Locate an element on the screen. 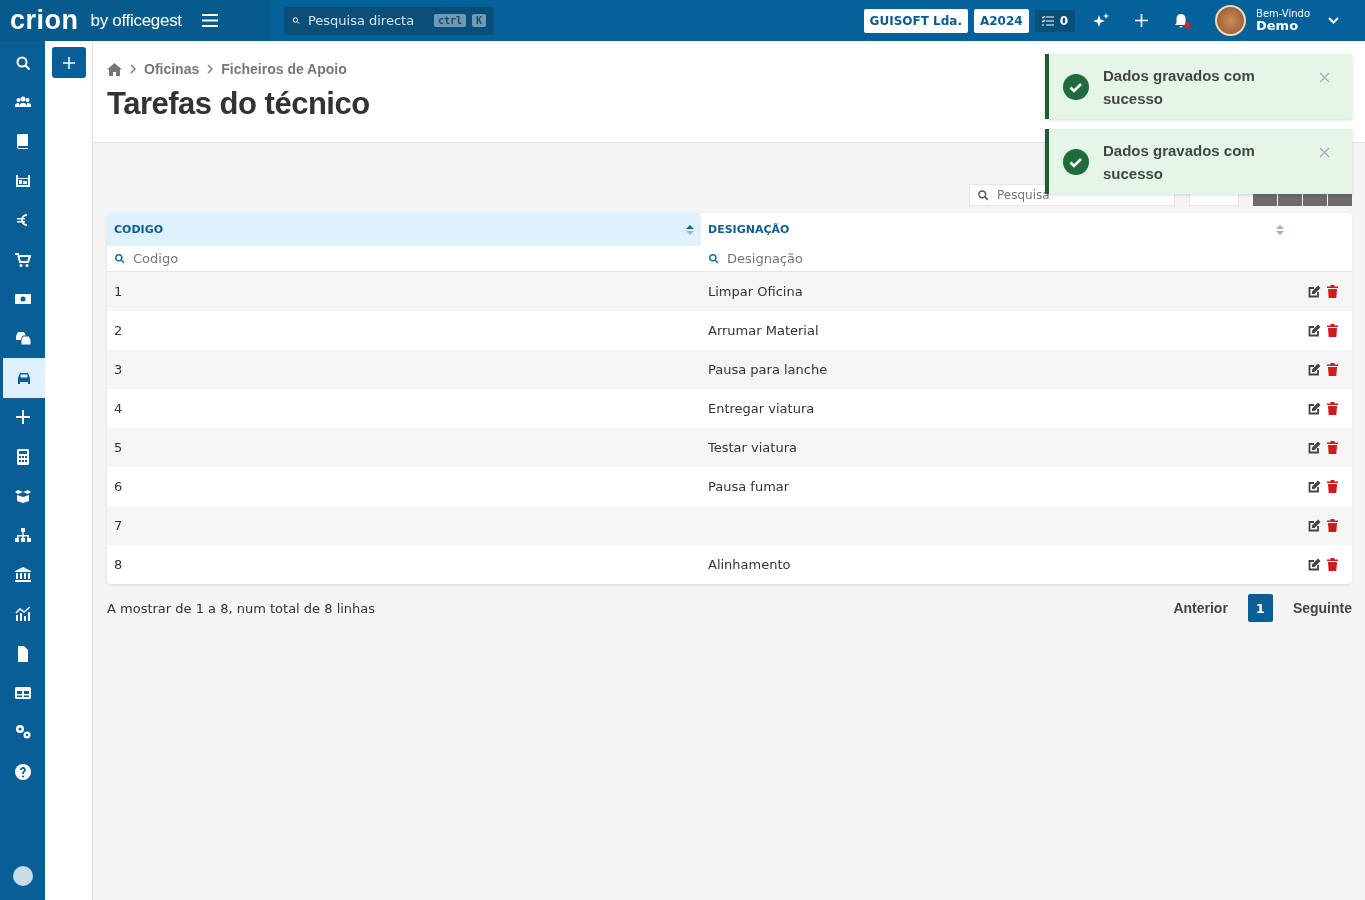  warehouse-icon is located at coordinates (22, 180).